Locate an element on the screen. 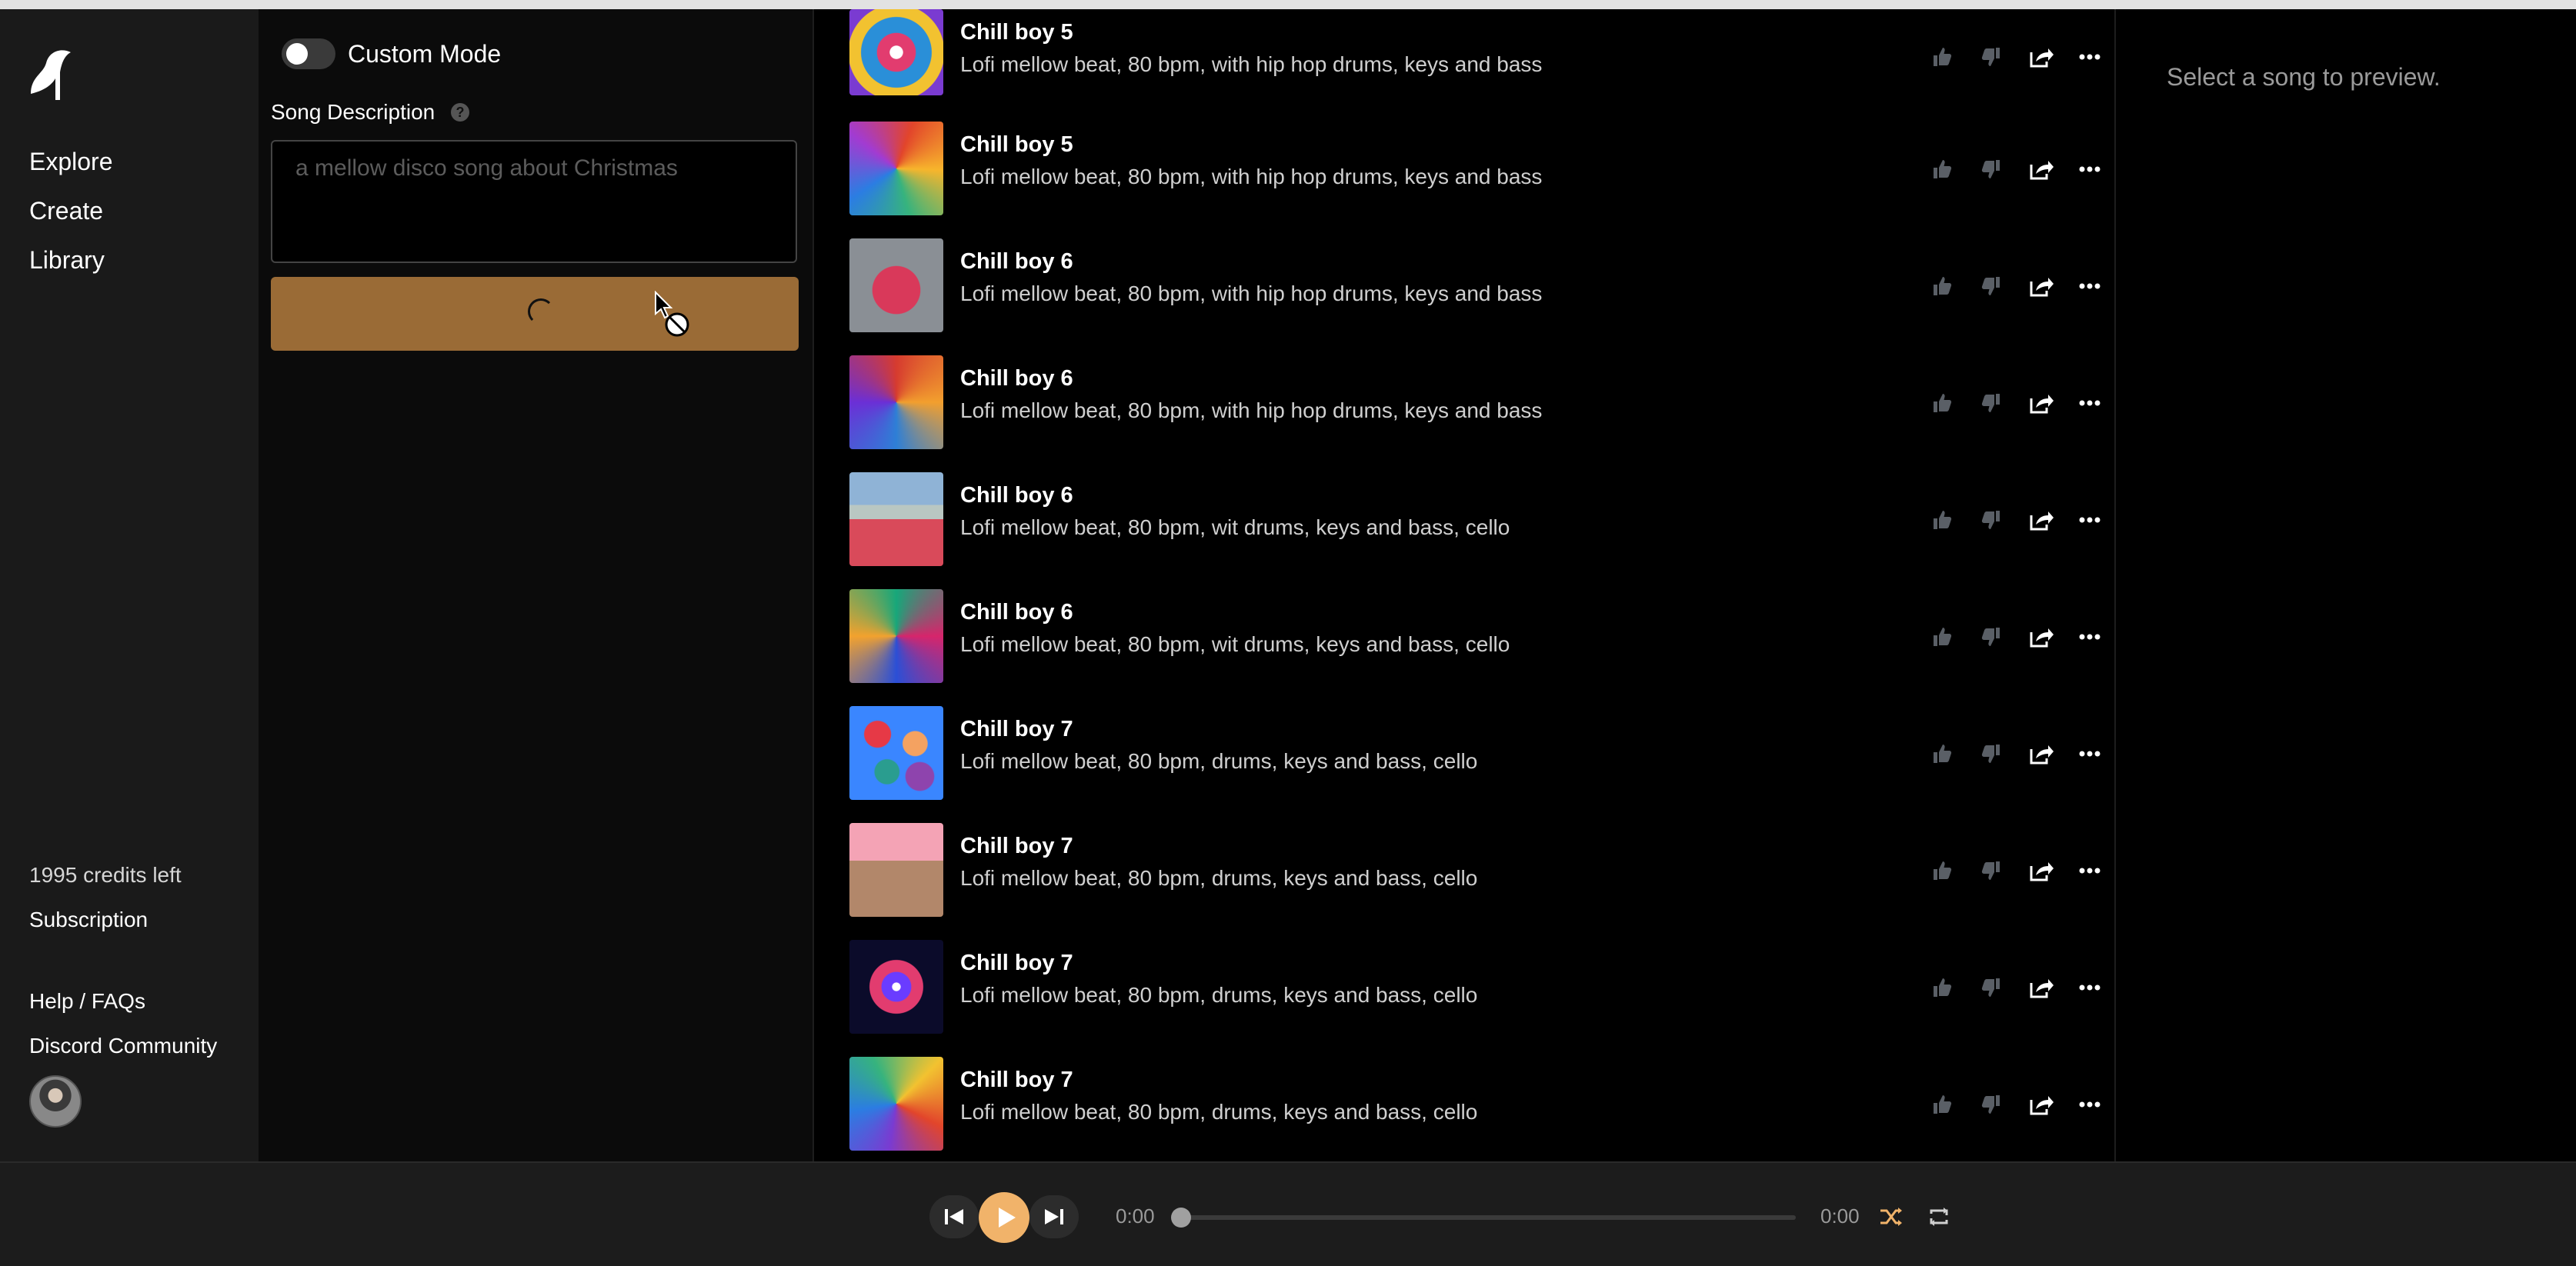 Image resolution: width=2576 pixels, height=1266 pixels. previous-button is located at coordinates (954, 1216).